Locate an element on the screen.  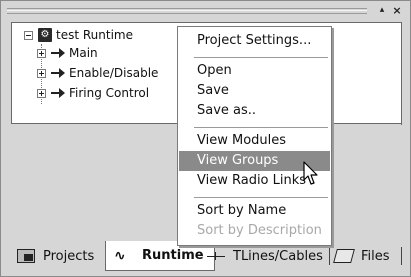
tree-node-label: test Runtime is located at coordinates (94, 35).